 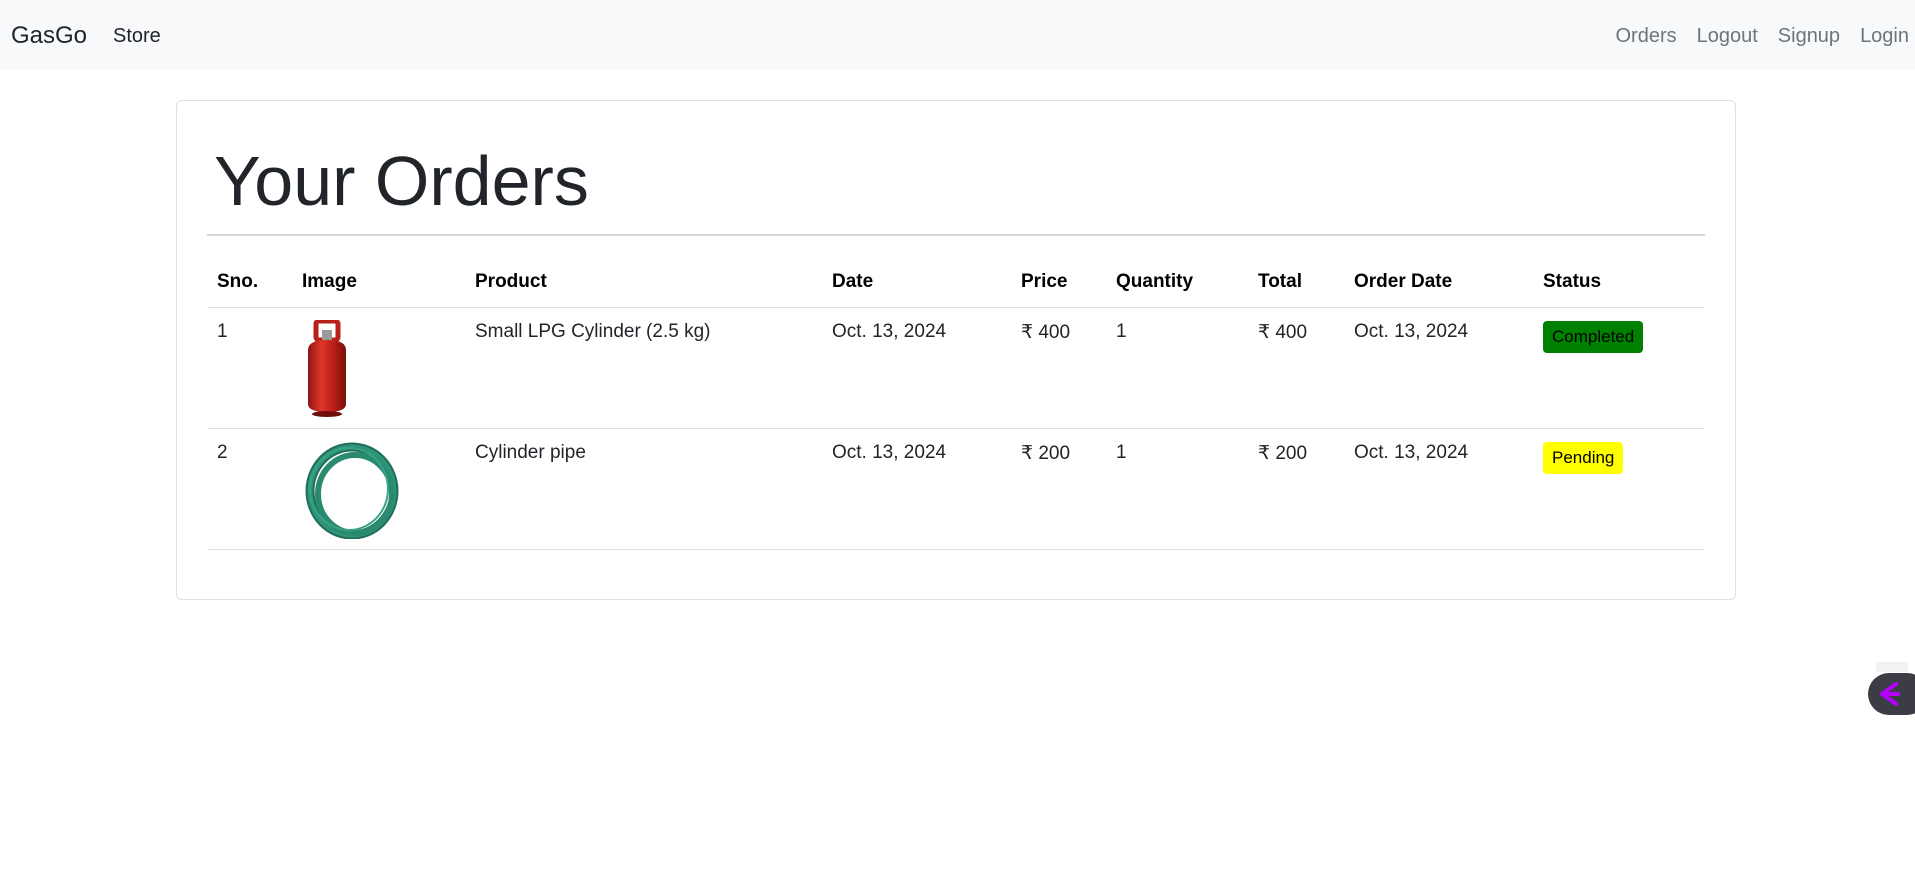 What do you see at coordinates (249, 489) in the screenshot?
I see `cell-sno: 2` at bounding box center [249, 489].